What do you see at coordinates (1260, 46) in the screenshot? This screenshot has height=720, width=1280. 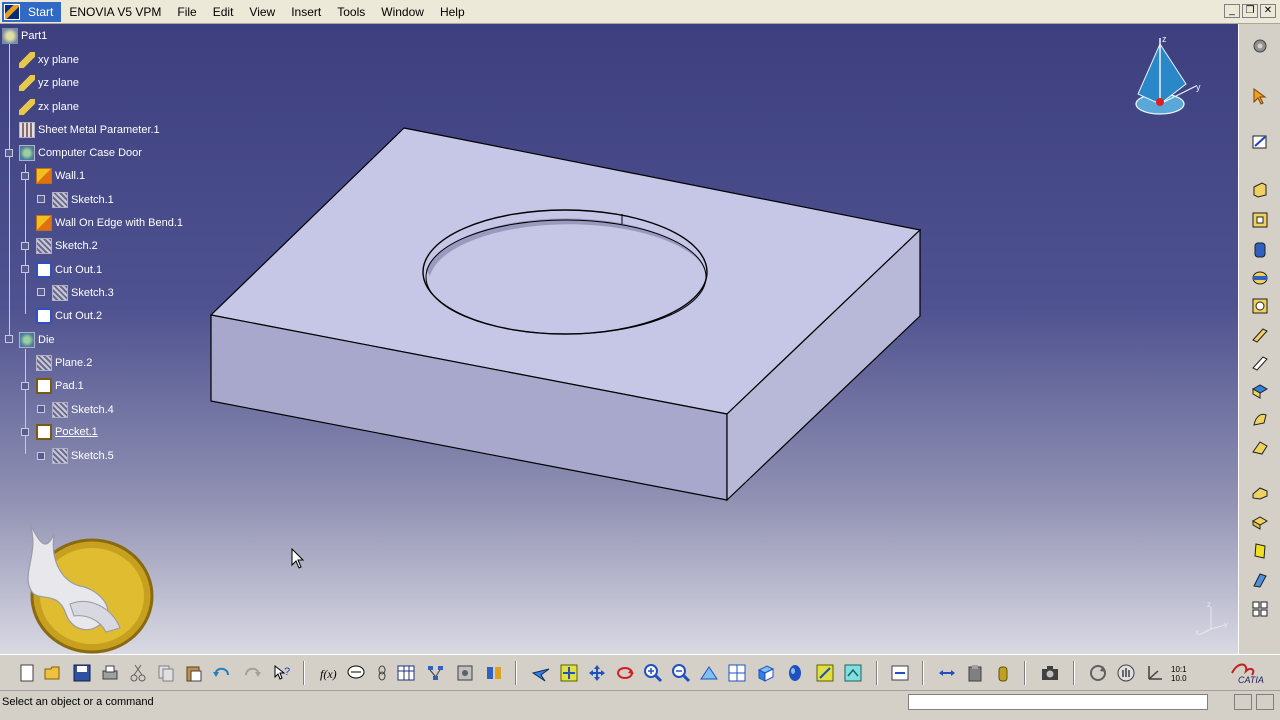 I see `gear-icon` at bounding box center [1260, 46].